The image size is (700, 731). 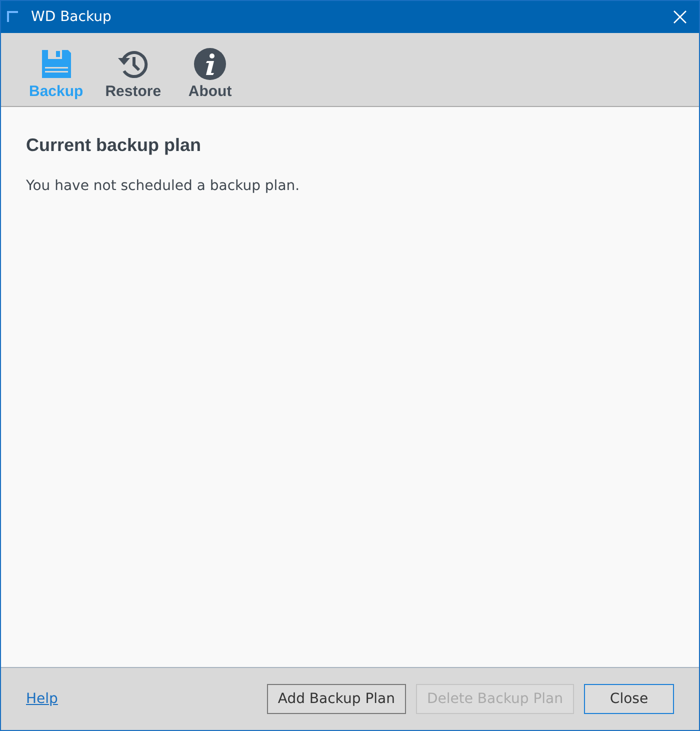 What do you see at coordinates (13, 17) in the screenshot?
I see `app-icon` at bounding box center [13, 17].